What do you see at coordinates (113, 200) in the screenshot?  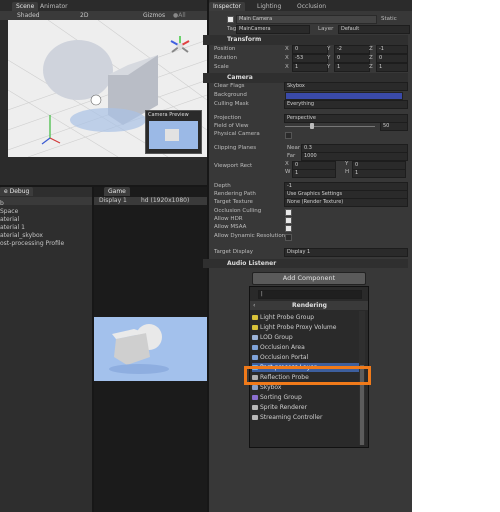 I see `display-dropdown: Display 1` at bounding box center [113, 200].